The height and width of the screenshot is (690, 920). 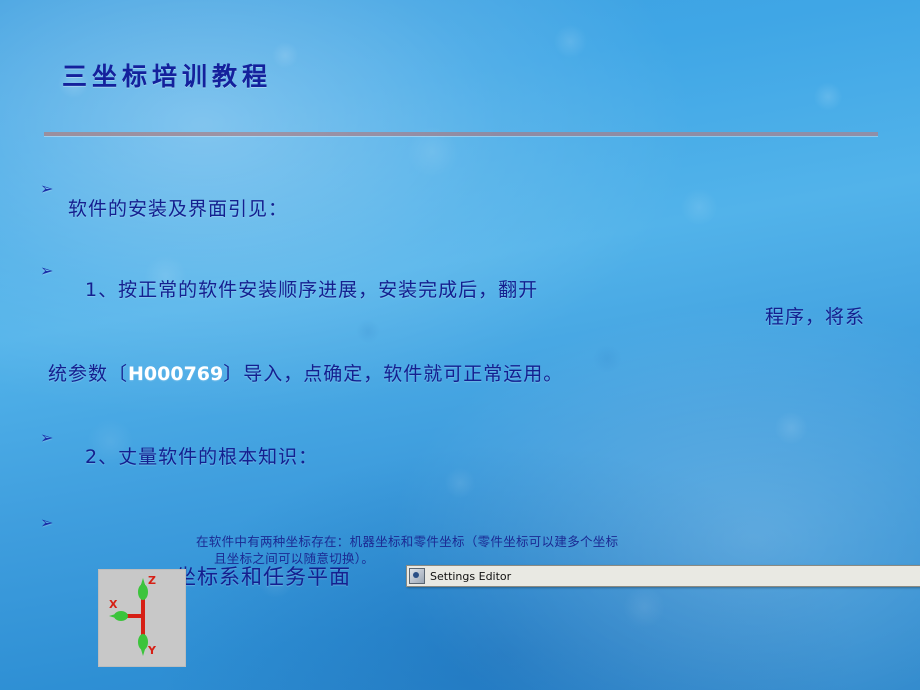 I want to click on svg-text: Z, so click(x=152, y=580).